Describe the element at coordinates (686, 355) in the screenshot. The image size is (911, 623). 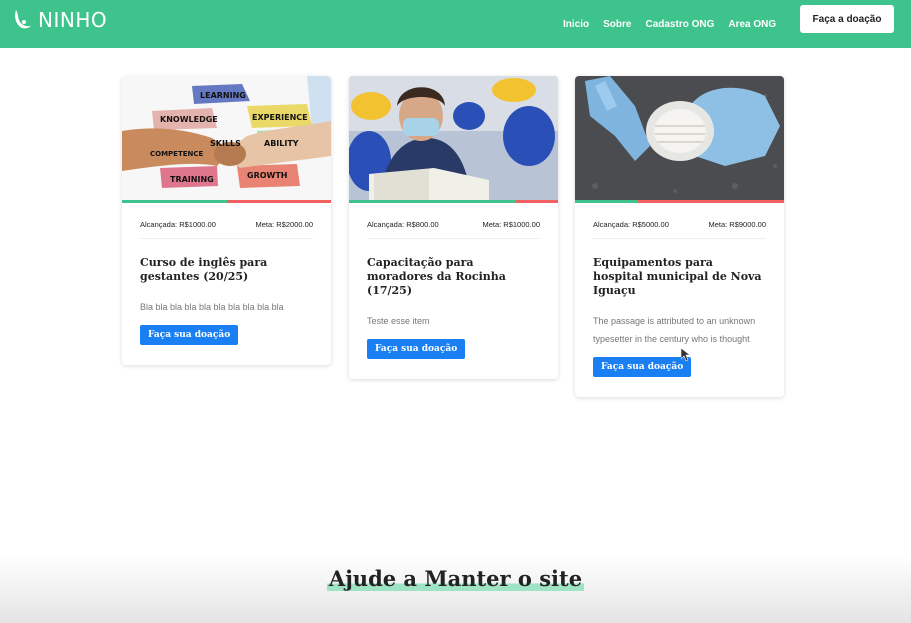
I see `mouse-cursor-icon` at that location.